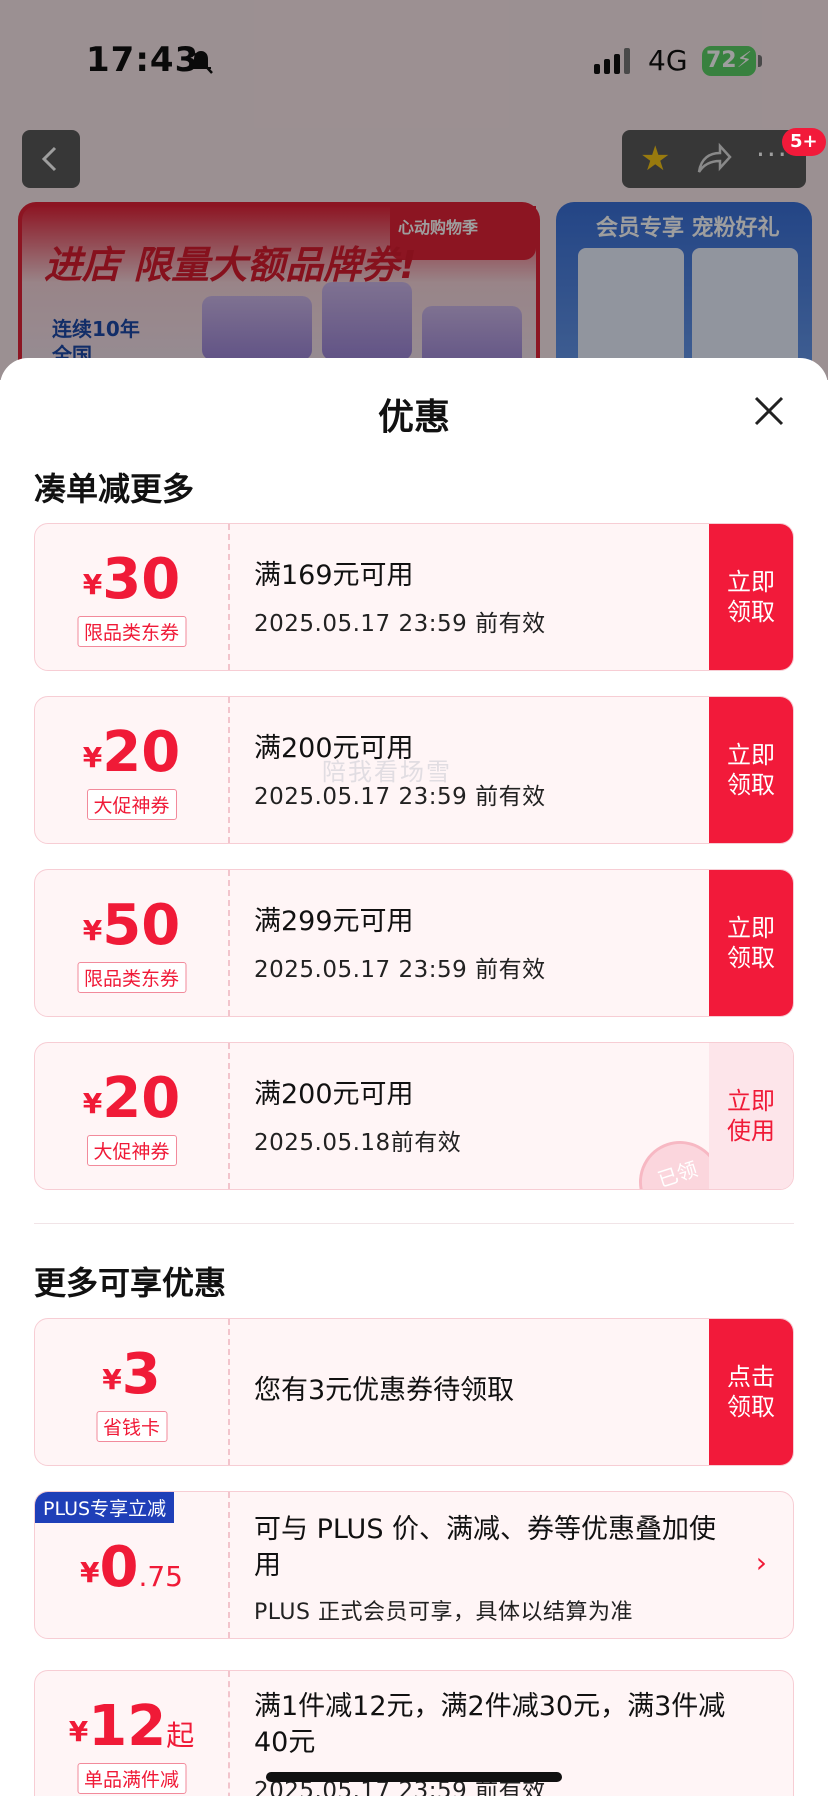  What do you see at coordinates (180, 1735) in the screenshot?
I see `offer-amount-suffix: 起` at bounding box center [180, 1735].